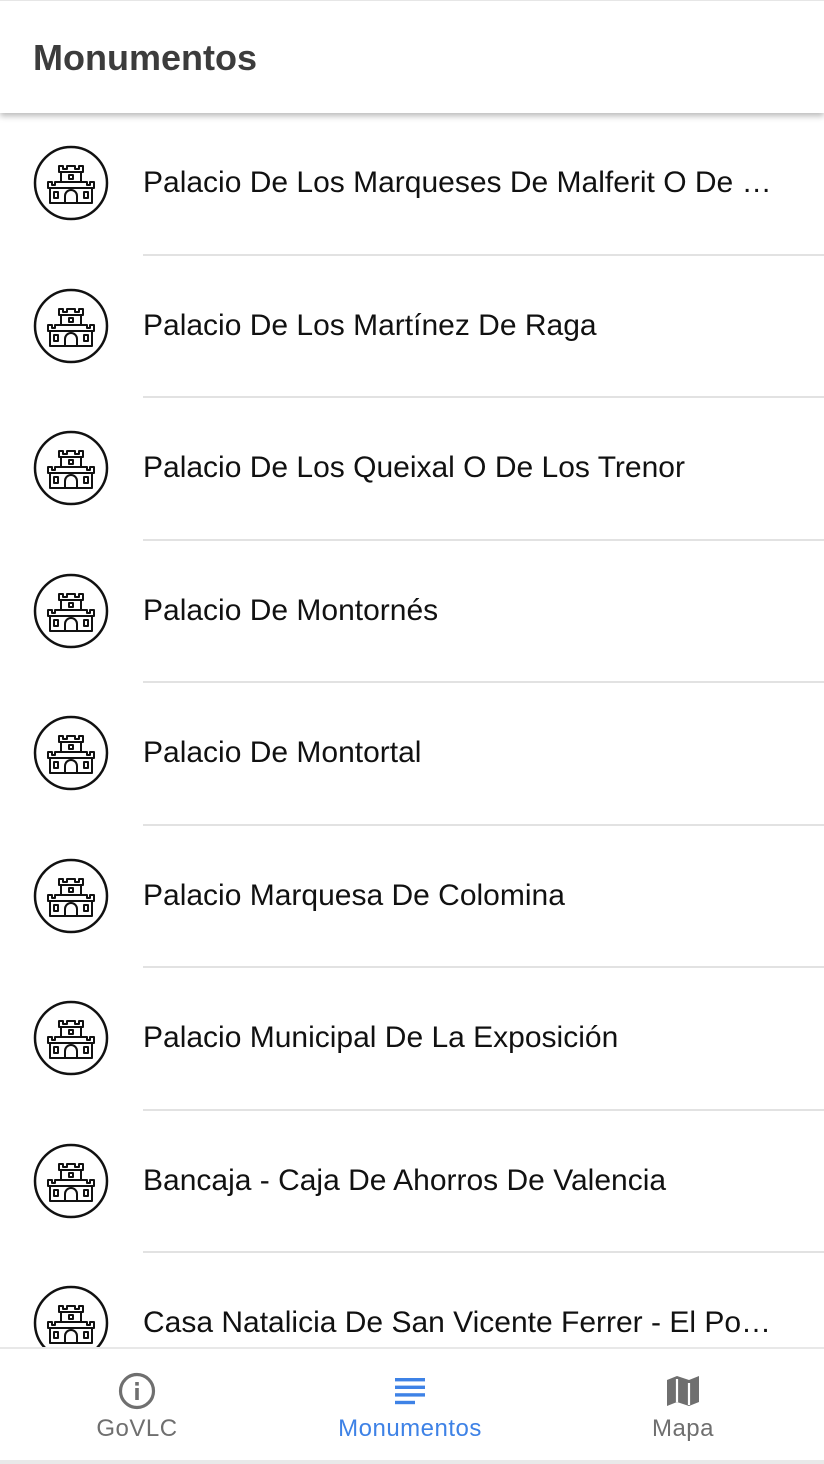  I want to click on list-icon, so click(410, 1391).